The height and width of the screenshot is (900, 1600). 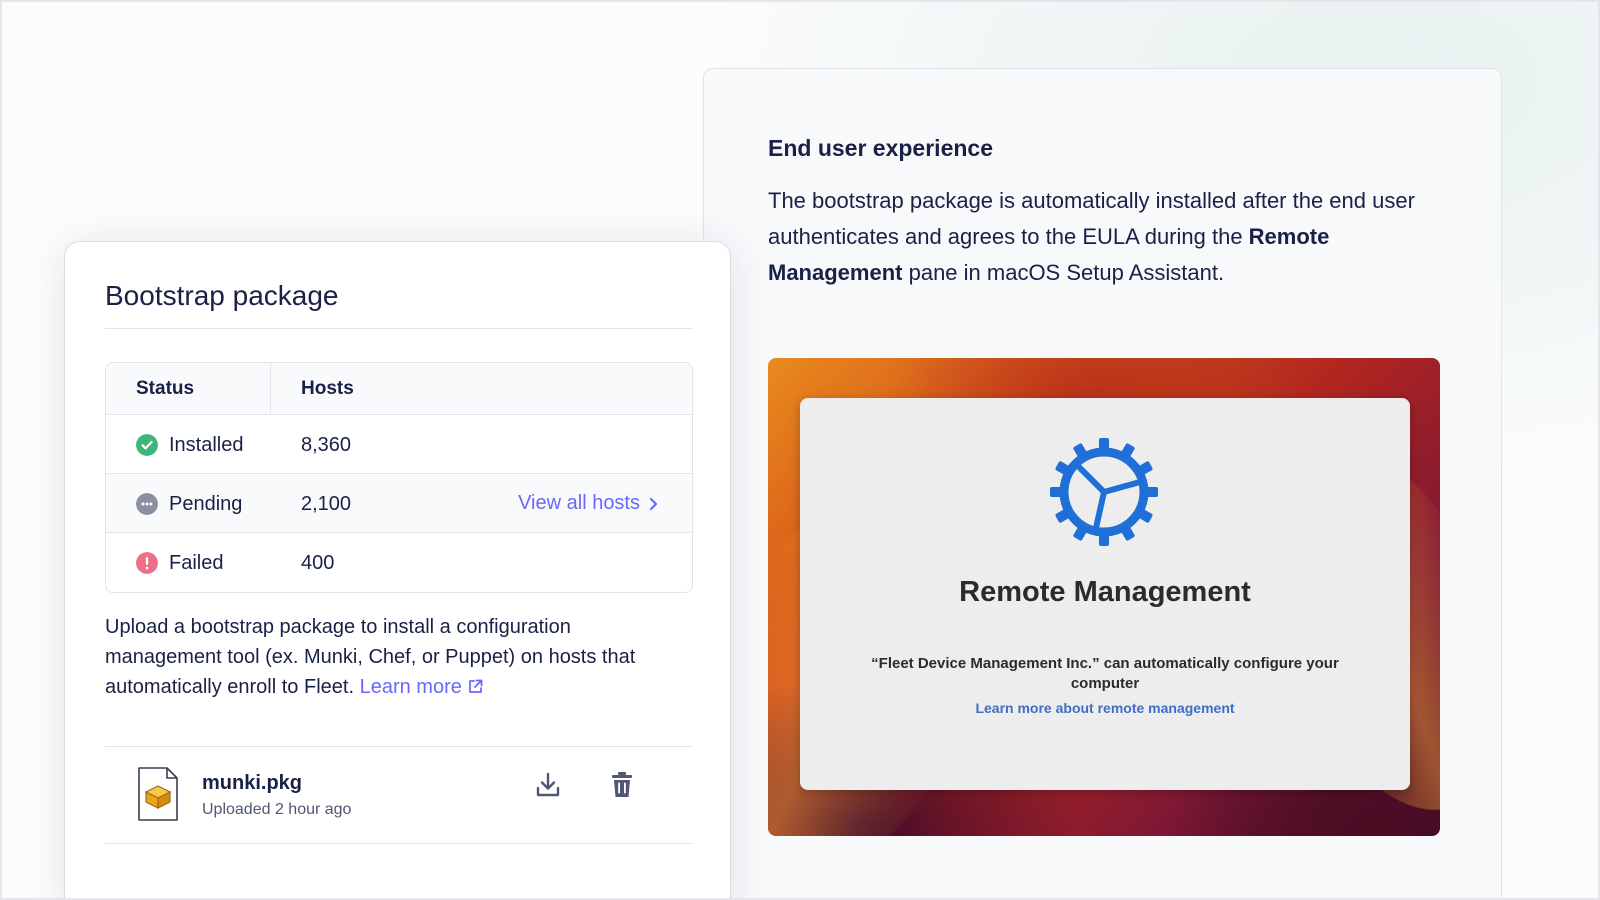 What do you see at coordinates (399, 562) in the screenshot?
I see `table-row: Failed 400` at bounding box center [399, 562].